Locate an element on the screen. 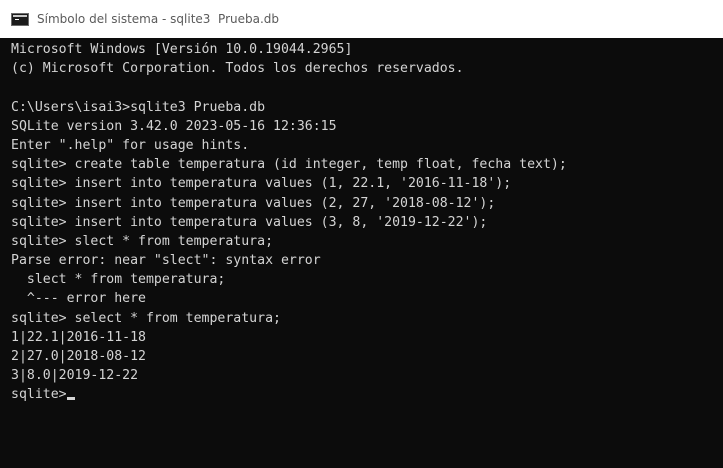 The width and height of the screenshot is (723, 468). console-line: 2|27.0|2018-08-12 is located at coordinates (78, 356).